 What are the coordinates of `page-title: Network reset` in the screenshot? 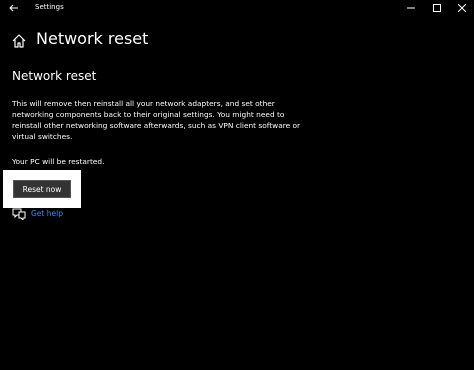 It's located at (92, 38).